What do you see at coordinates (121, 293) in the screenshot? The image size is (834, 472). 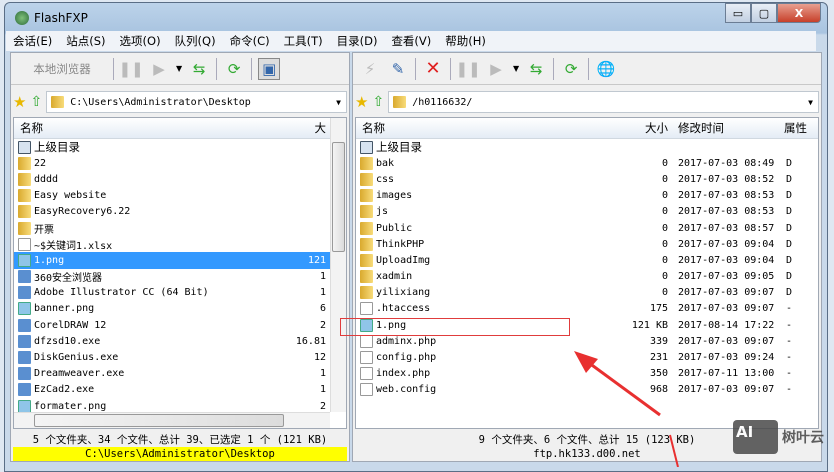 I see `file-name: Adobe Illustrator CC (64 Bit)` at bounding box center [121, 293].